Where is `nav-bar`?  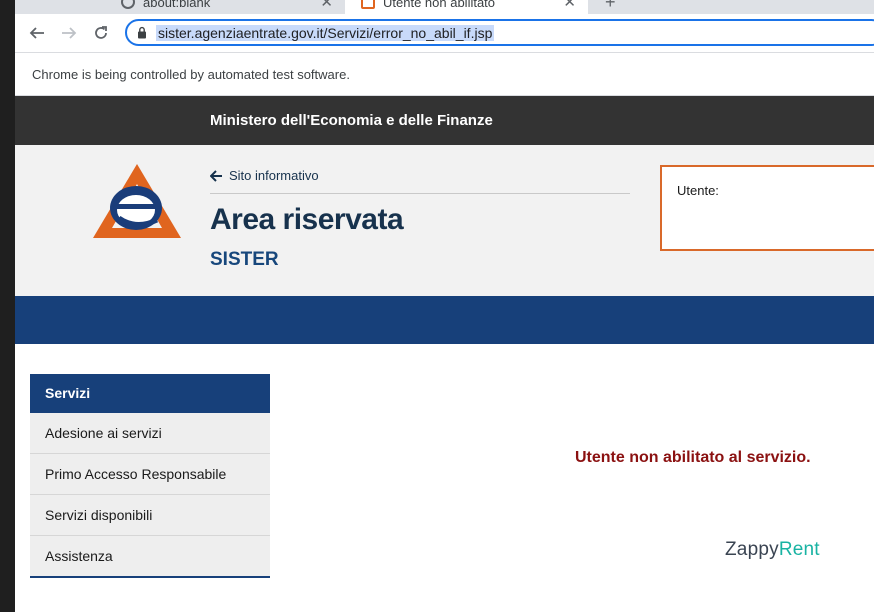
nav-bar is located at coordinates (444, 320).